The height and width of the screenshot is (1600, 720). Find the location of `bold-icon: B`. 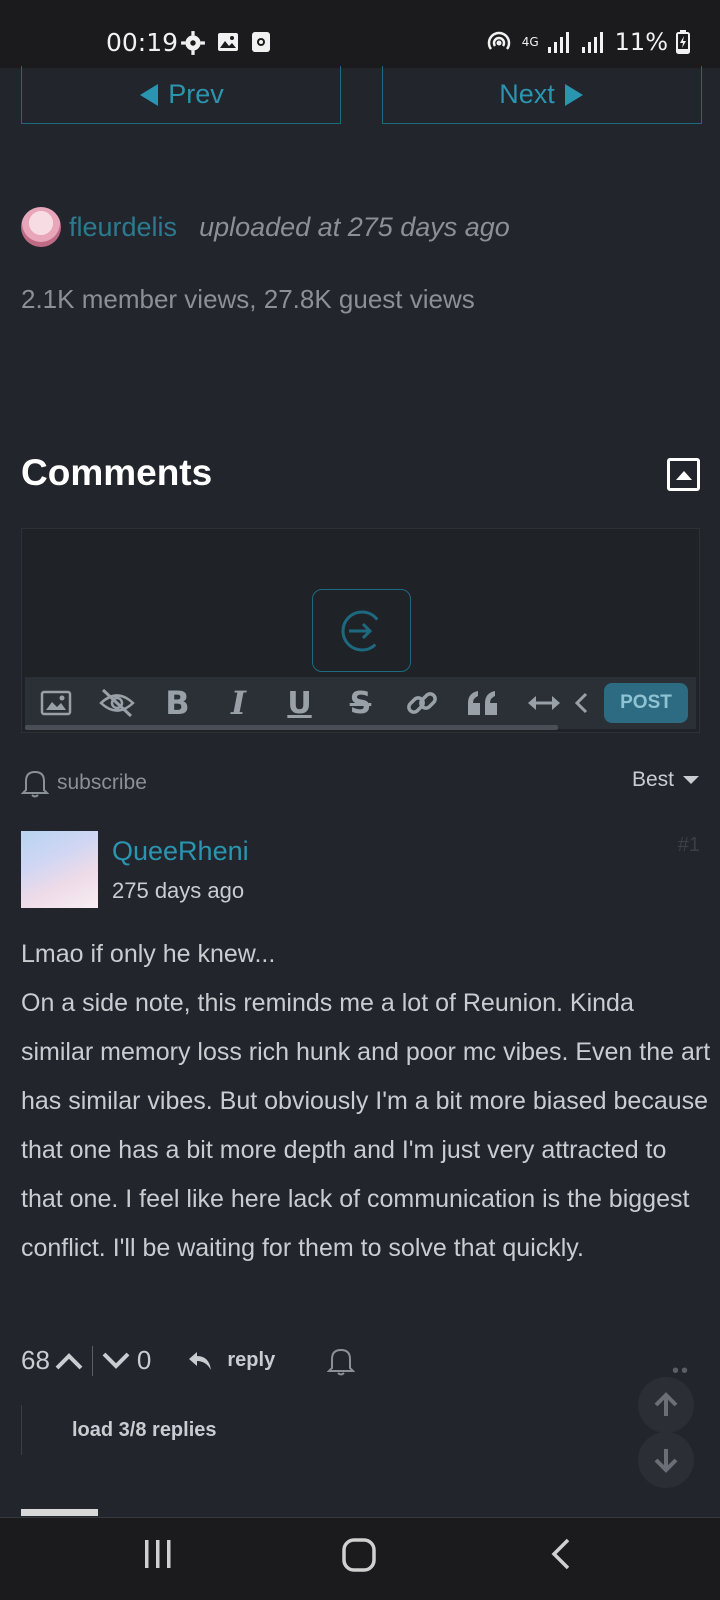

bold-icon: B is located at coordinates (177, 703).